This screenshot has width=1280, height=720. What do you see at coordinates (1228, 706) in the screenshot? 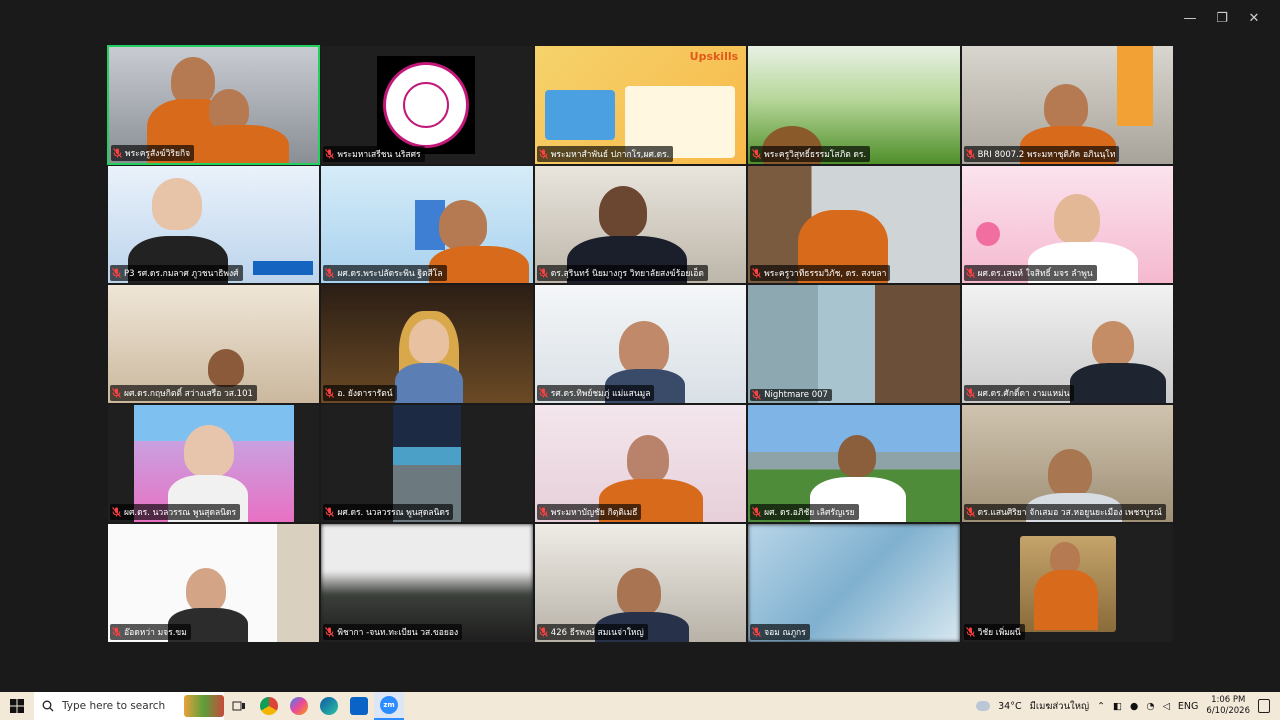
I see `taskbar-clock: 1:06 PM 6/10/2026` at bounding box center [1228, 706].